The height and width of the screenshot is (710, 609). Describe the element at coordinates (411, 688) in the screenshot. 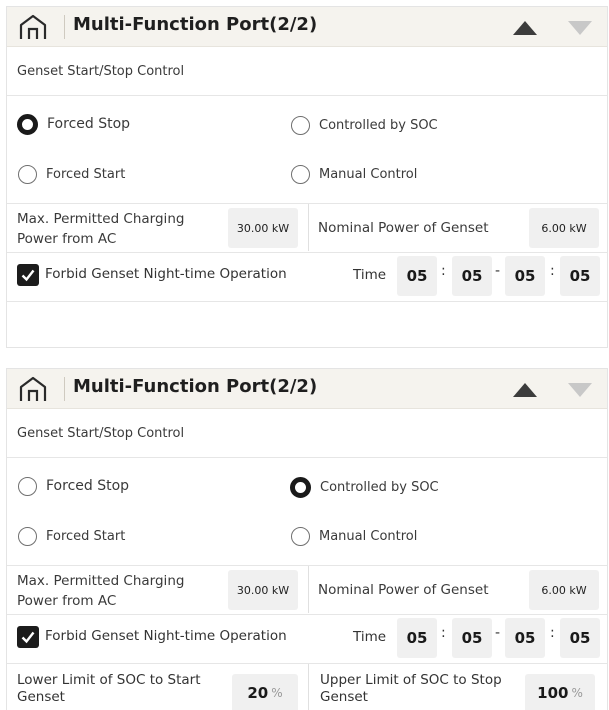

I see `soc-upper-label: Upper Limit of SOC to Stop Genset` at that location.